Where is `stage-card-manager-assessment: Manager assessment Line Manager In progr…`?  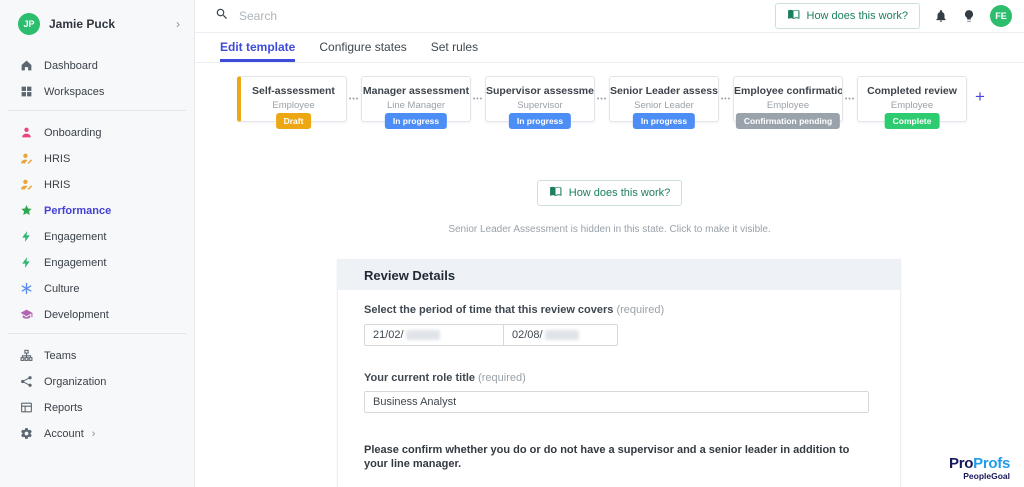
stage-card-manager-assessment: Manager assessment Line Manager In progr… is located at coordinates (416, 102).